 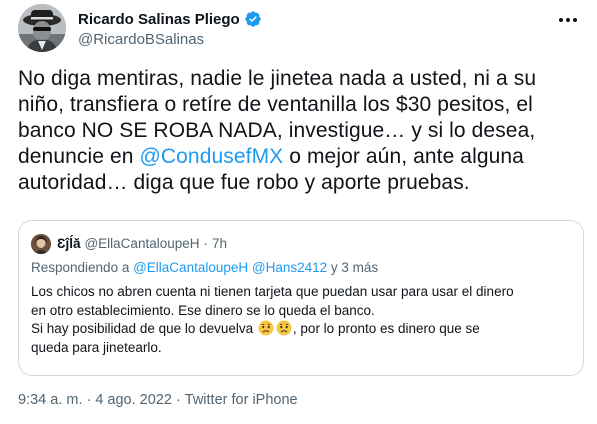 What do you see at coordinates (403, 156) in the screenshot?
I see `tweet-text-segment: o mejor aún, ante alguna` at bounding box center [403, 156].